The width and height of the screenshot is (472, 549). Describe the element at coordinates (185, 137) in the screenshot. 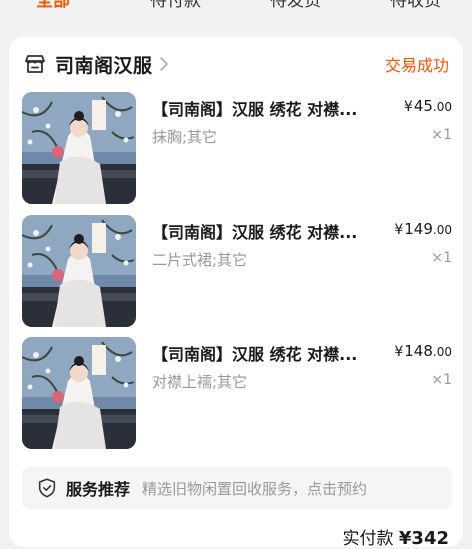

I see `product-spec: 抹胸;其它` at that location.